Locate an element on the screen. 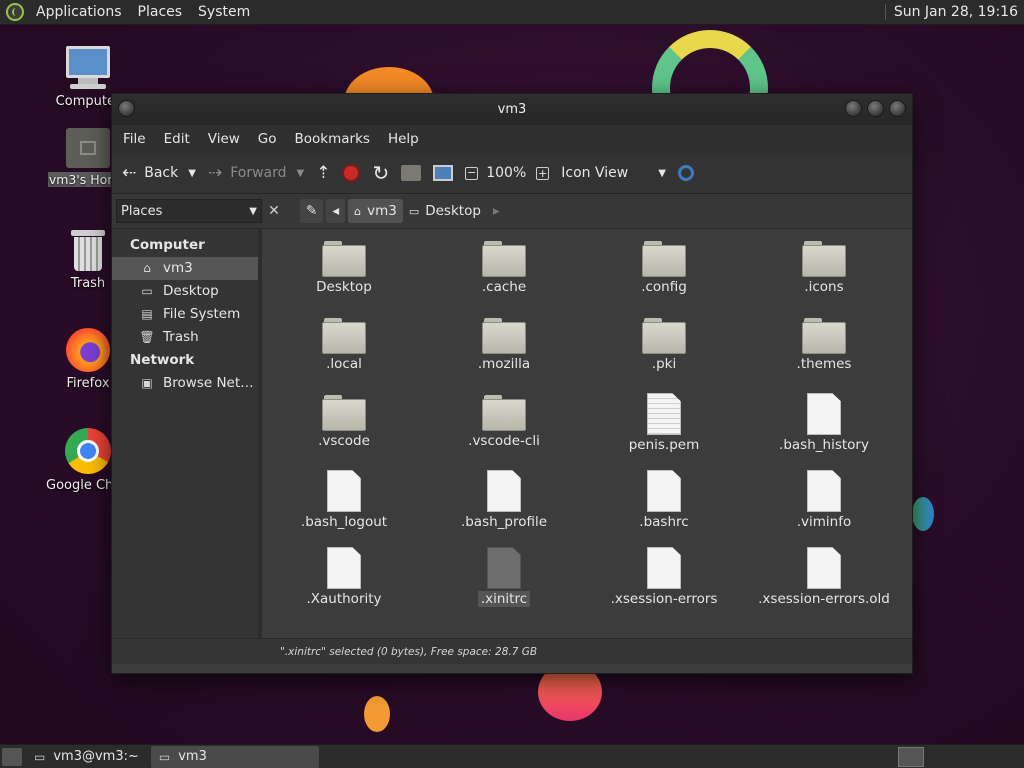  file-item: .bash_history is located at coordinates (824, 423).